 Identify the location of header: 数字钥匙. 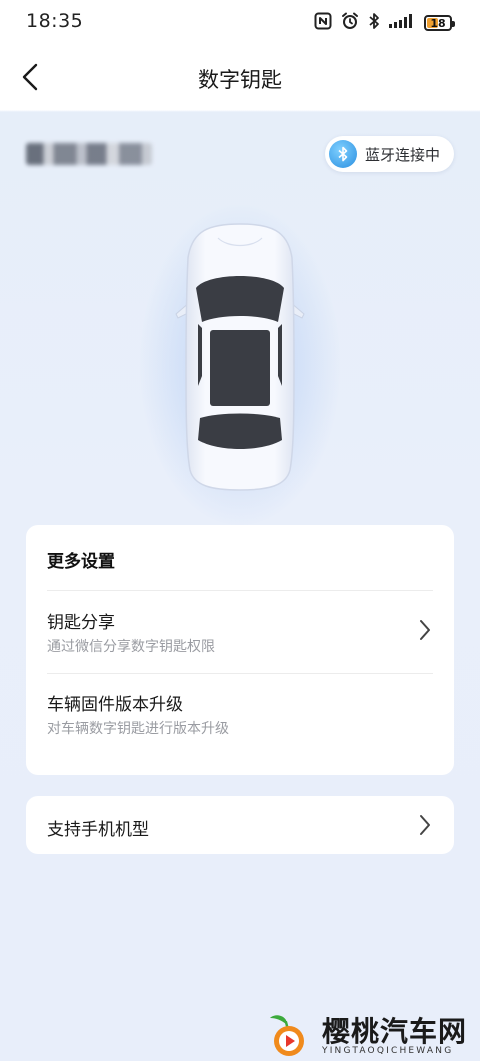
(240, 79).